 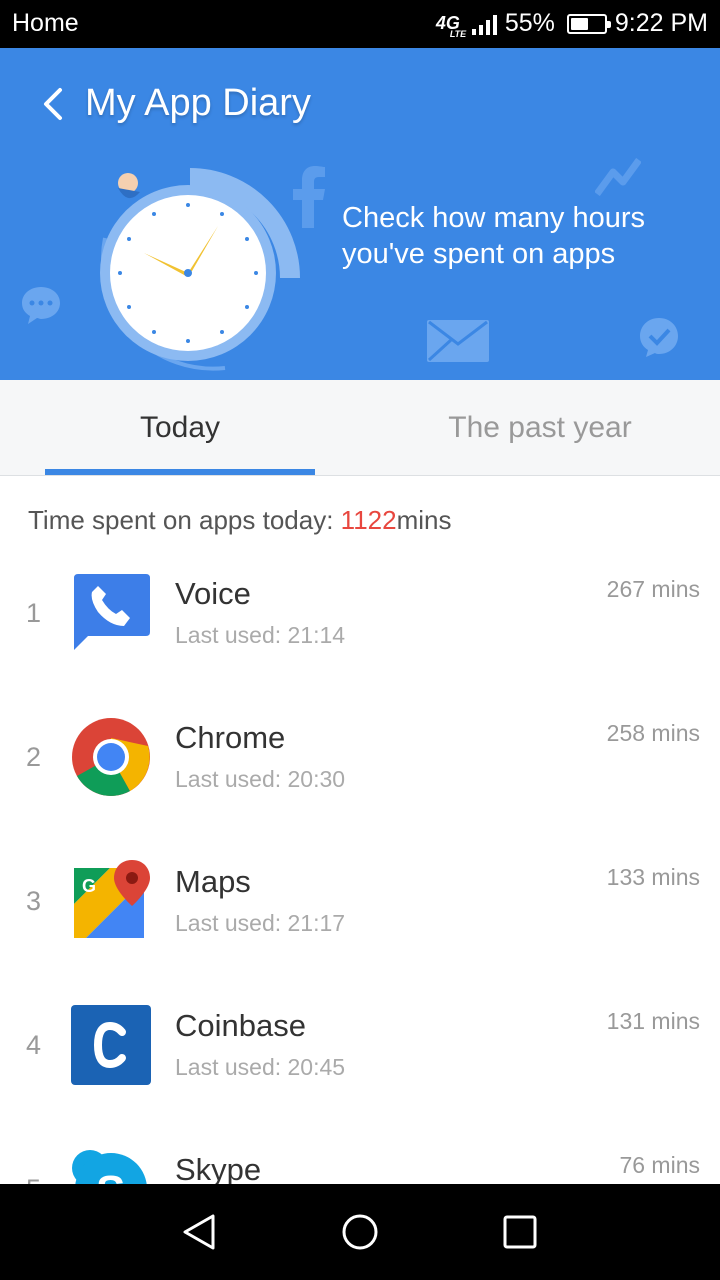 I want to click on rank-number: 1, so click(x=34, y=613).